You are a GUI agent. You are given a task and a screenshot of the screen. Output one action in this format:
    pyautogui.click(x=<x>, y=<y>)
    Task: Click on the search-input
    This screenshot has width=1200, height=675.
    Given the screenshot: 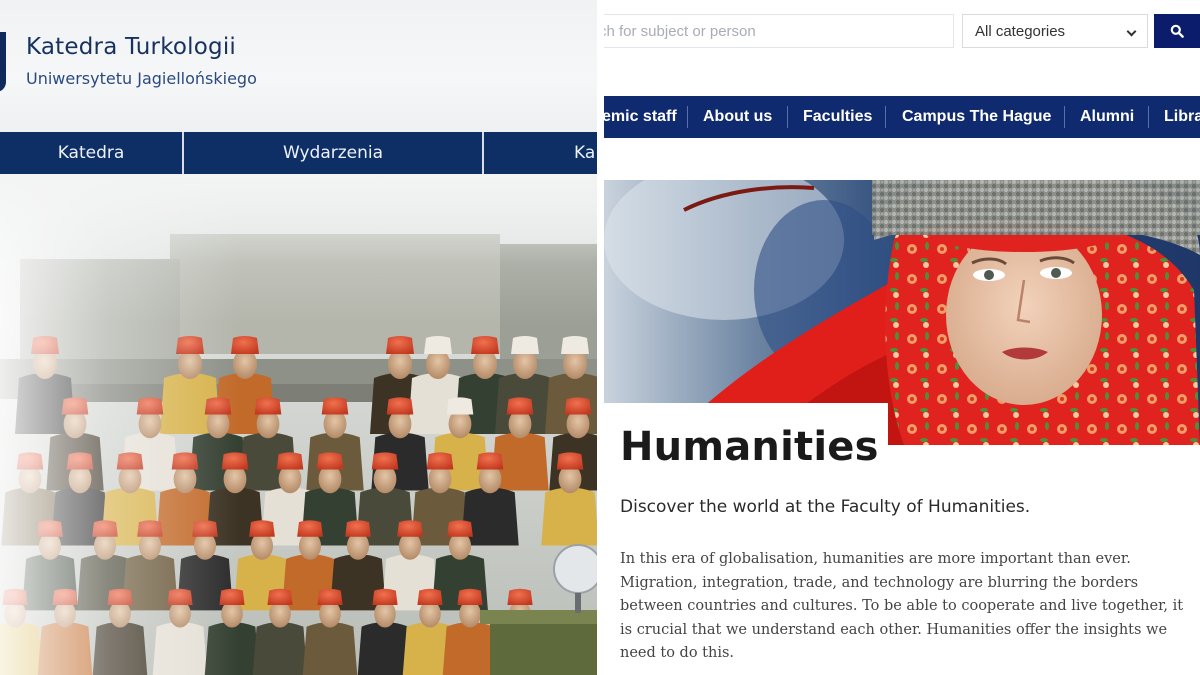 What is the action you would take?
    pyautogui.click(x=779, y=31)
    